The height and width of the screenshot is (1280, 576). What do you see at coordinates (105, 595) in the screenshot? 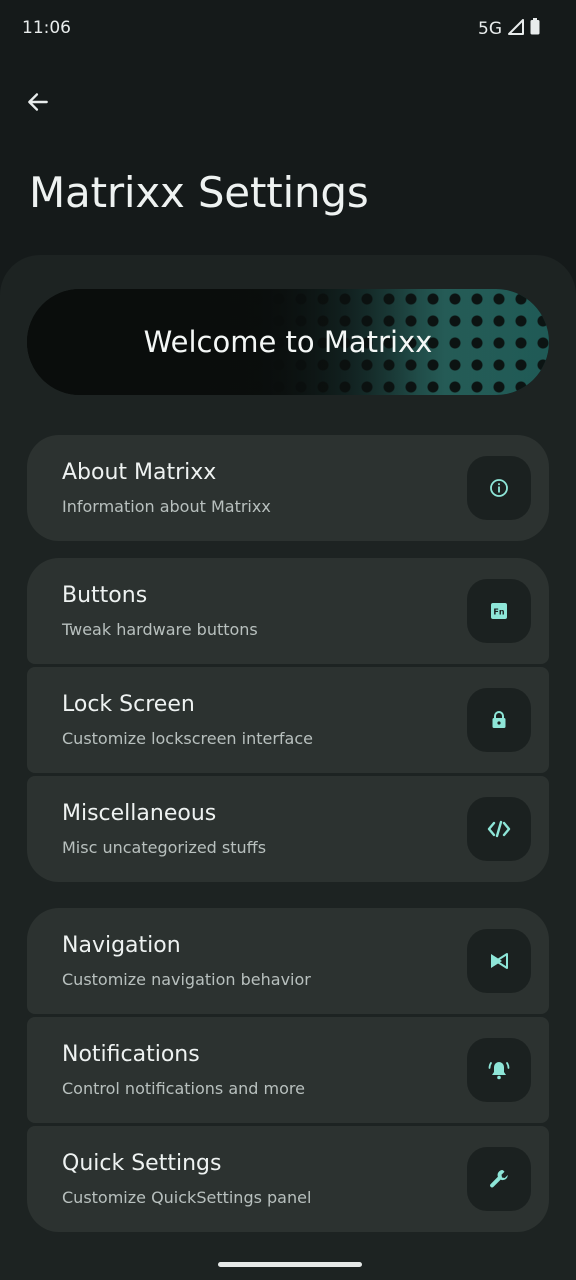
I see `item-title: Buttons` at bounding box center [105, 595].